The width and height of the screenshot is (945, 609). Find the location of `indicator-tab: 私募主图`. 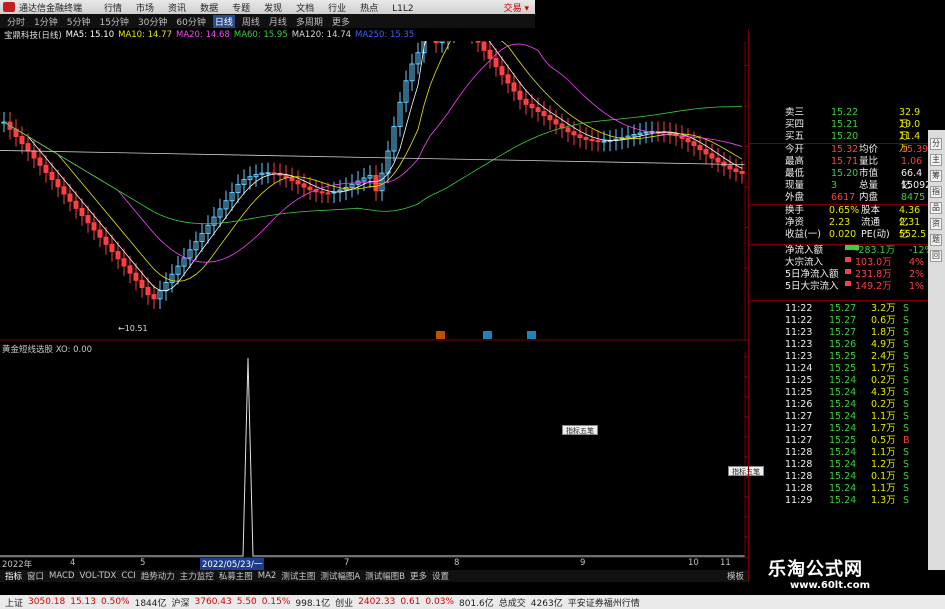

indicator-tab: 私募主图 is located at coordinates (236, 576).